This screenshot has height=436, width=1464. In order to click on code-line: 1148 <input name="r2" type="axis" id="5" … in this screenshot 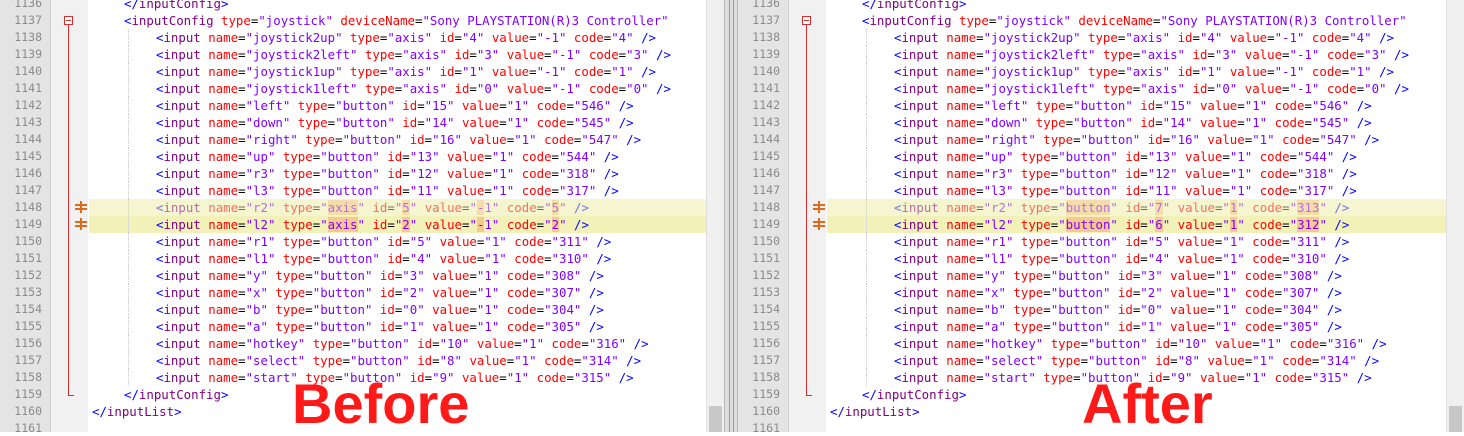, I will do `click(362, 207)`.